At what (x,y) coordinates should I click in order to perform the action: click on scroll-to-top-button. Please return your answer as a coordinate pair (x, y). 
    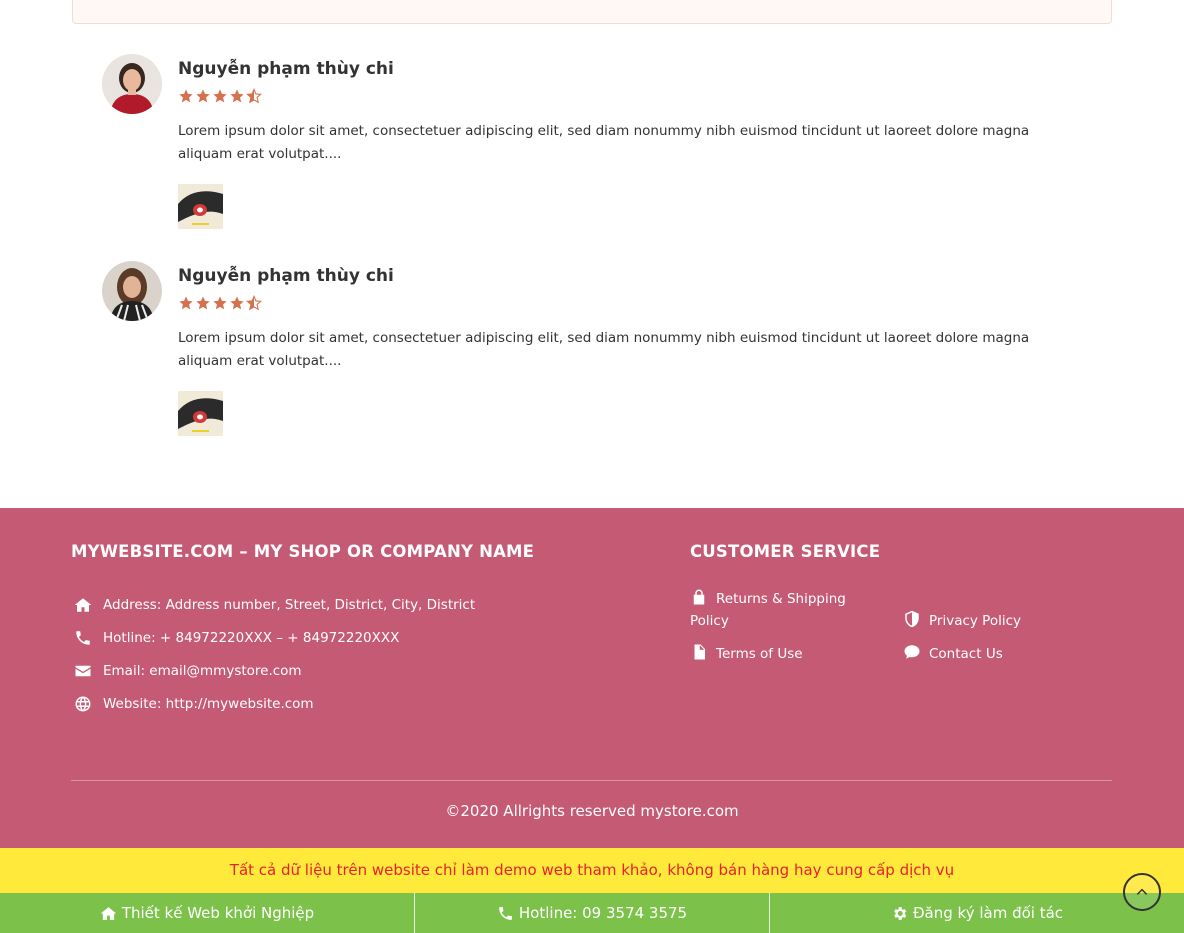
    Looking at the image, I should click on (1142, 892).